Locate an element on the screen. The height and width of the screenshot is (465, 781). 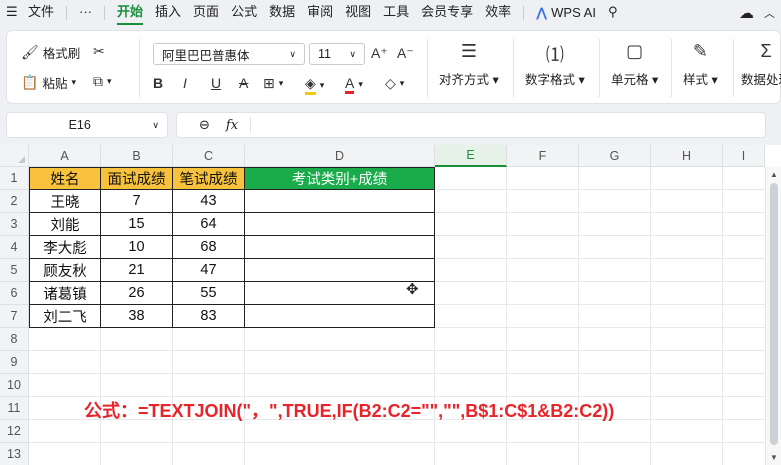
style-button: ✎ 样式 ▾ is located at coordinates (700, 64).